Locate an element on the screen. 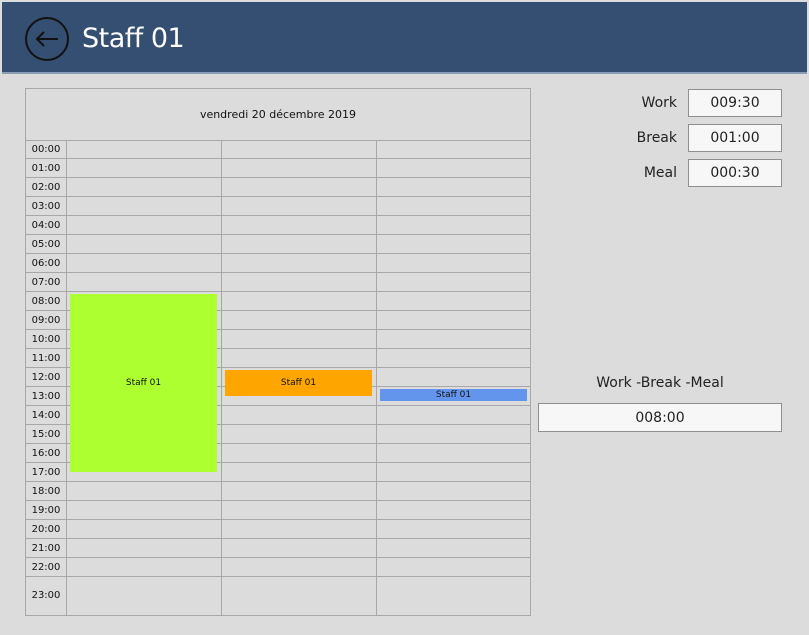 This screenshot has height=635, width=809. date-header: vendredi 20 décembre 2019 is located at coordinates (278, 115).